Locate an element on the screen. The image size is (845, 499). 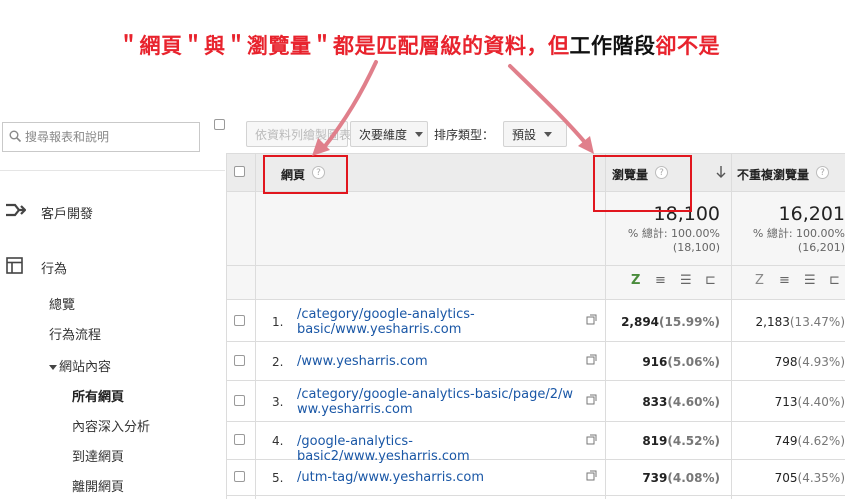
sidebar-item-site-content-label: 網站內容 is located at coordinates (85, 367).